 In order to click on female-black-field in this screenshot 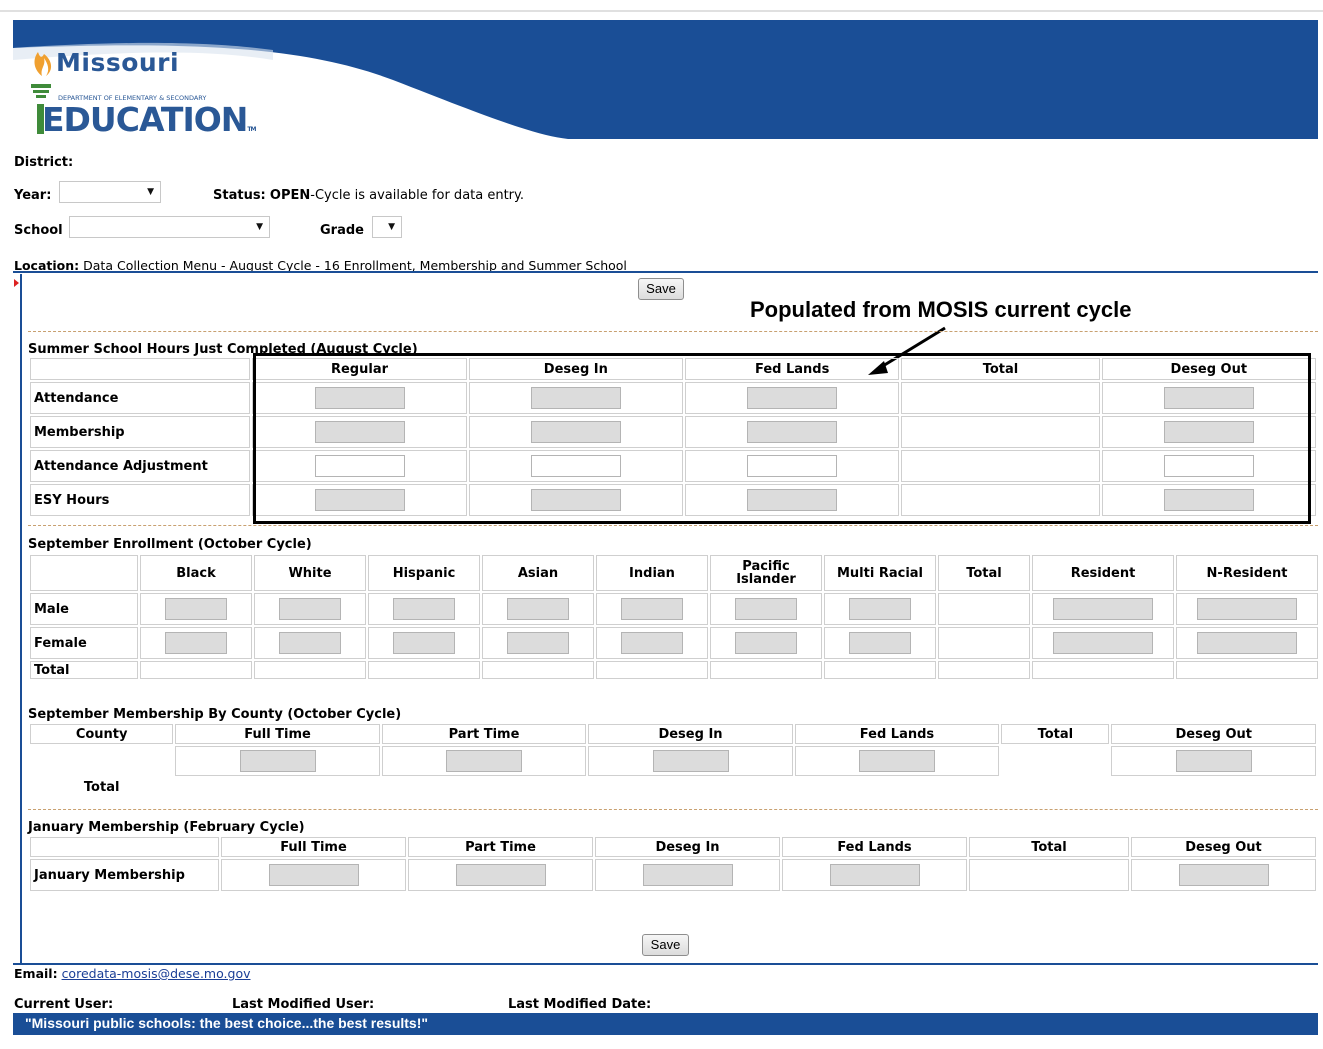, I will do `click(196, 643)`.